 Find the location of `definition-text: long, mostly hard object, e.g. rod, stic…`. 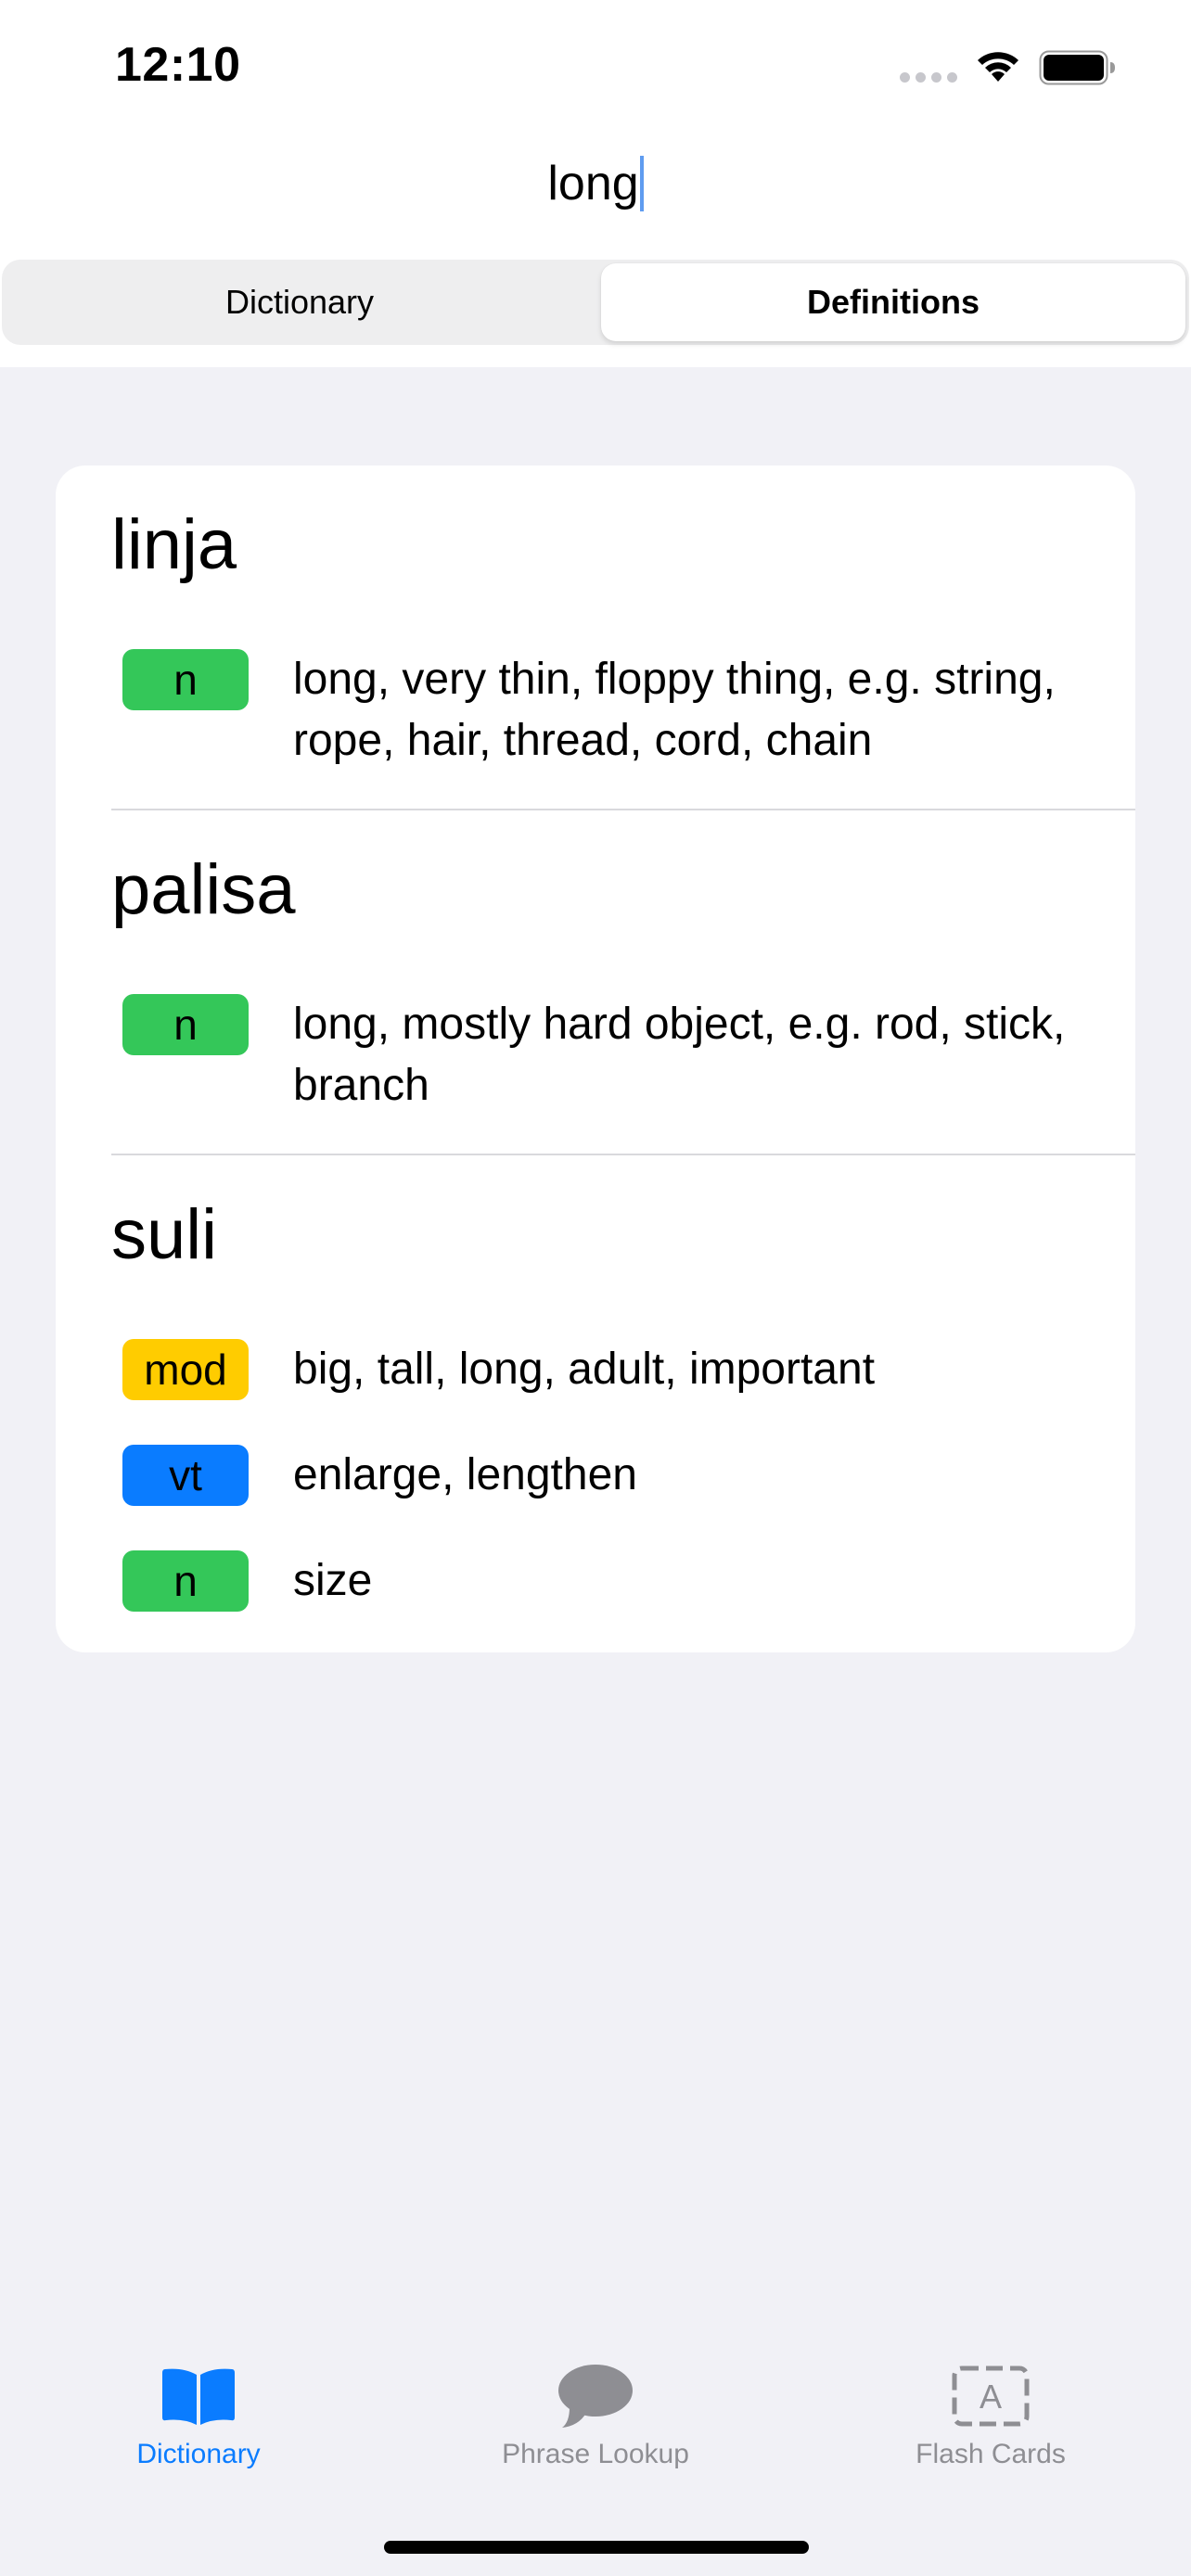

definition-text: long, mostly hard object, e.g. rod, stic… is located at coordinates (679, 1055).